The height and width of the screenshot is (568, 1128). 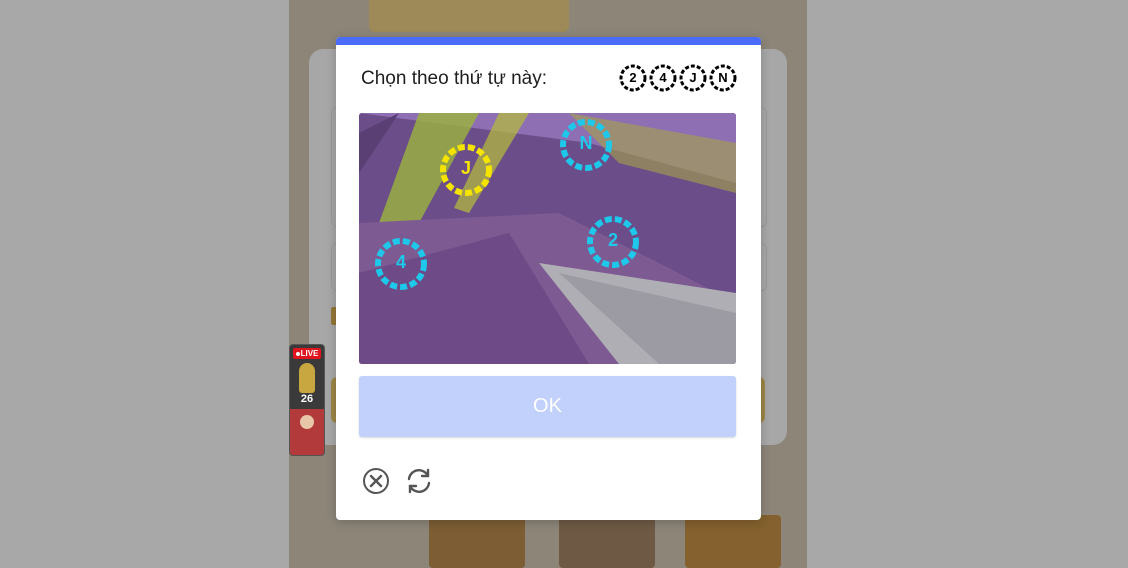 I want to click on captcha-sequence: 2 4 J N, so click(x=678, y=79).